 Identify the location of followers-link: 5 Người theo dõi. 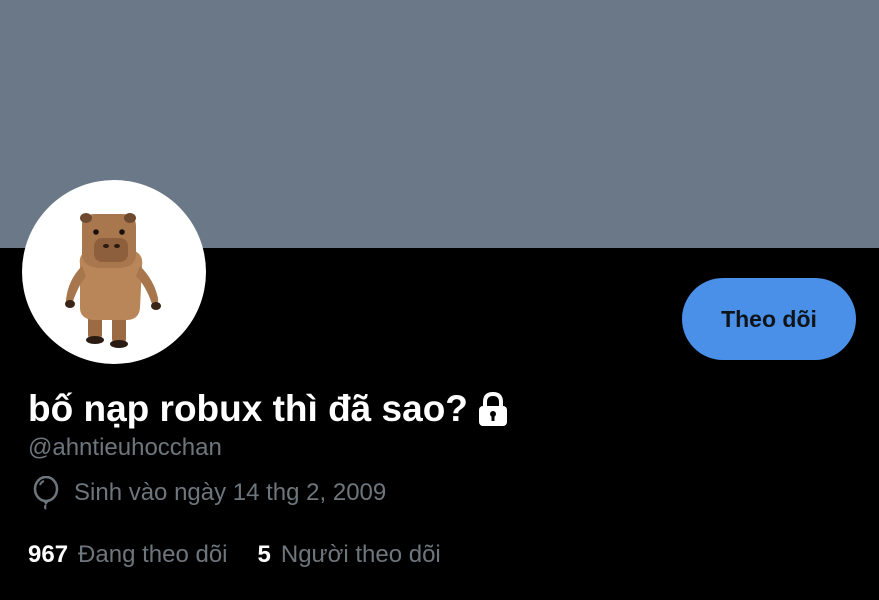
(349, 555).